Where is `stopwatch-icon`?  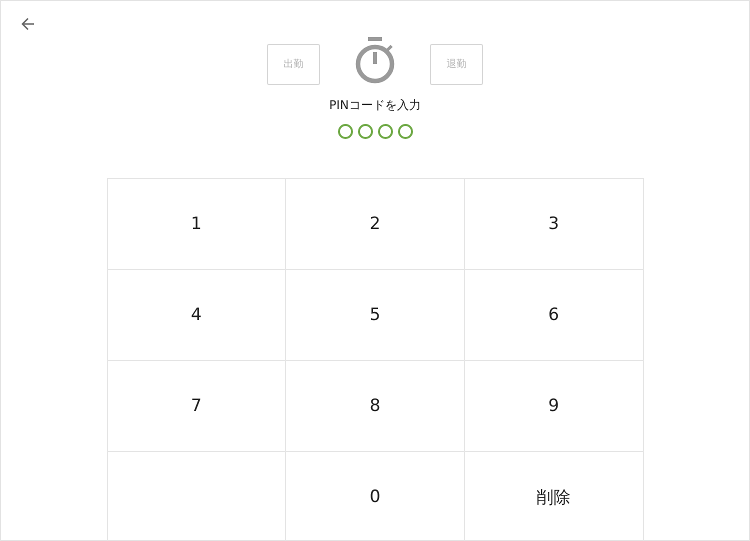 stopwatch-icon is located at coordinates (375, 61).